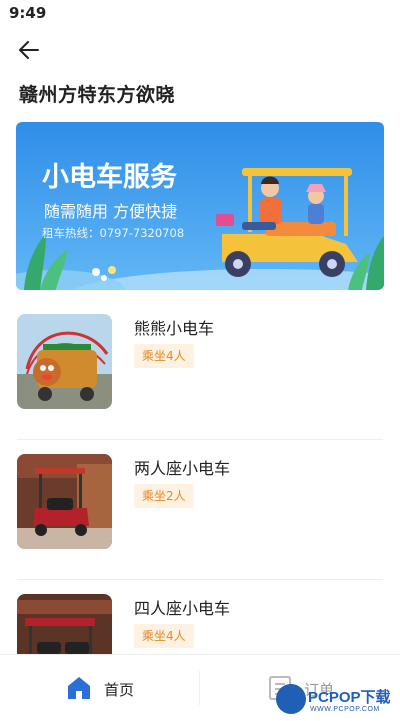 The image size is (400, 721). I want to click on watermark-logo-icon, so click(291, 699).